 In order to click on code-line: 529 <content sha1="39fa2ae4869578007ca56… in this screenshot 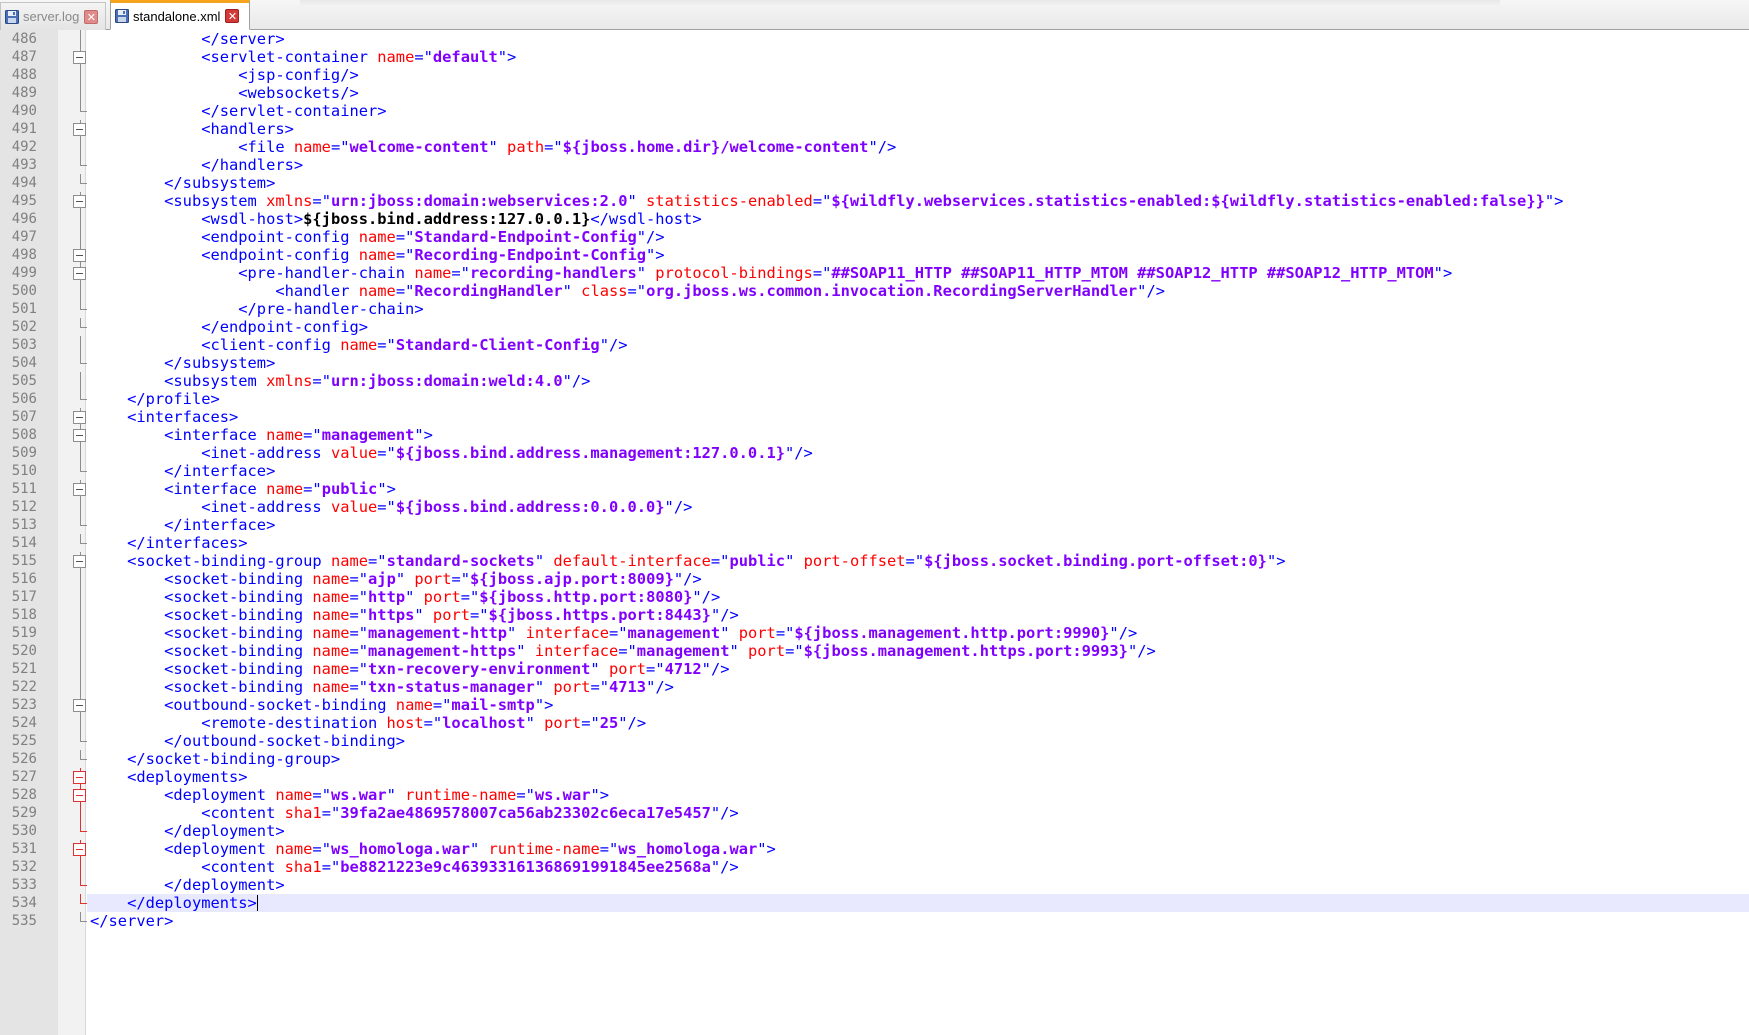, I will do `click(874, 813)`.